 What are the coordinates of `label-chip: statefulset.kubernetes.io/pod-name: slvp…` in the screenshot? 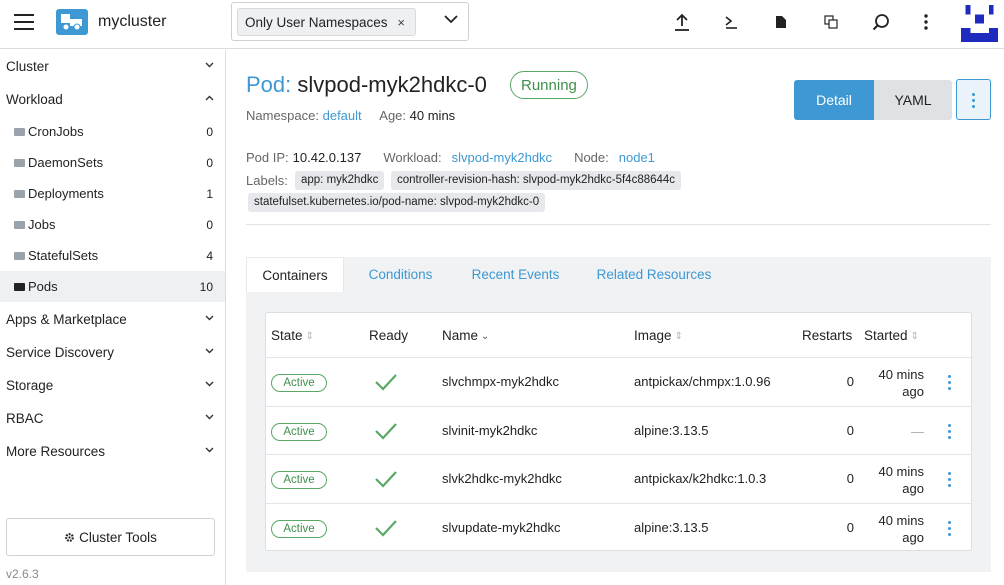 It's located at (397, 202).